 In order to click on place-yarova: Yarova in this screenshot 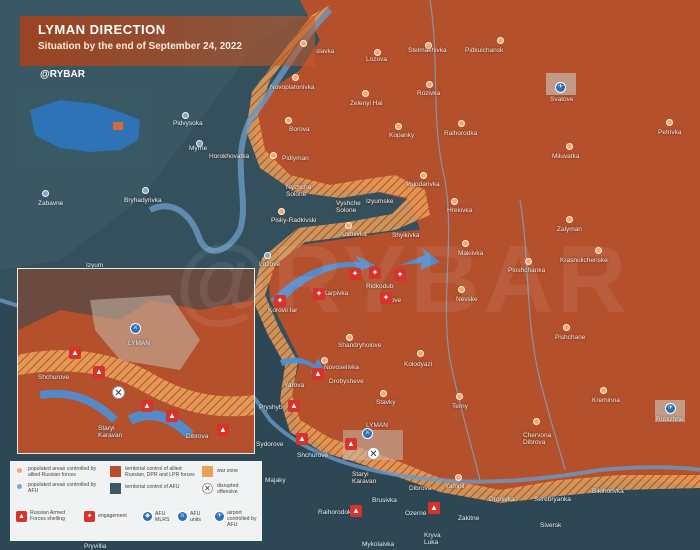, I will do `click(294, 385)`.